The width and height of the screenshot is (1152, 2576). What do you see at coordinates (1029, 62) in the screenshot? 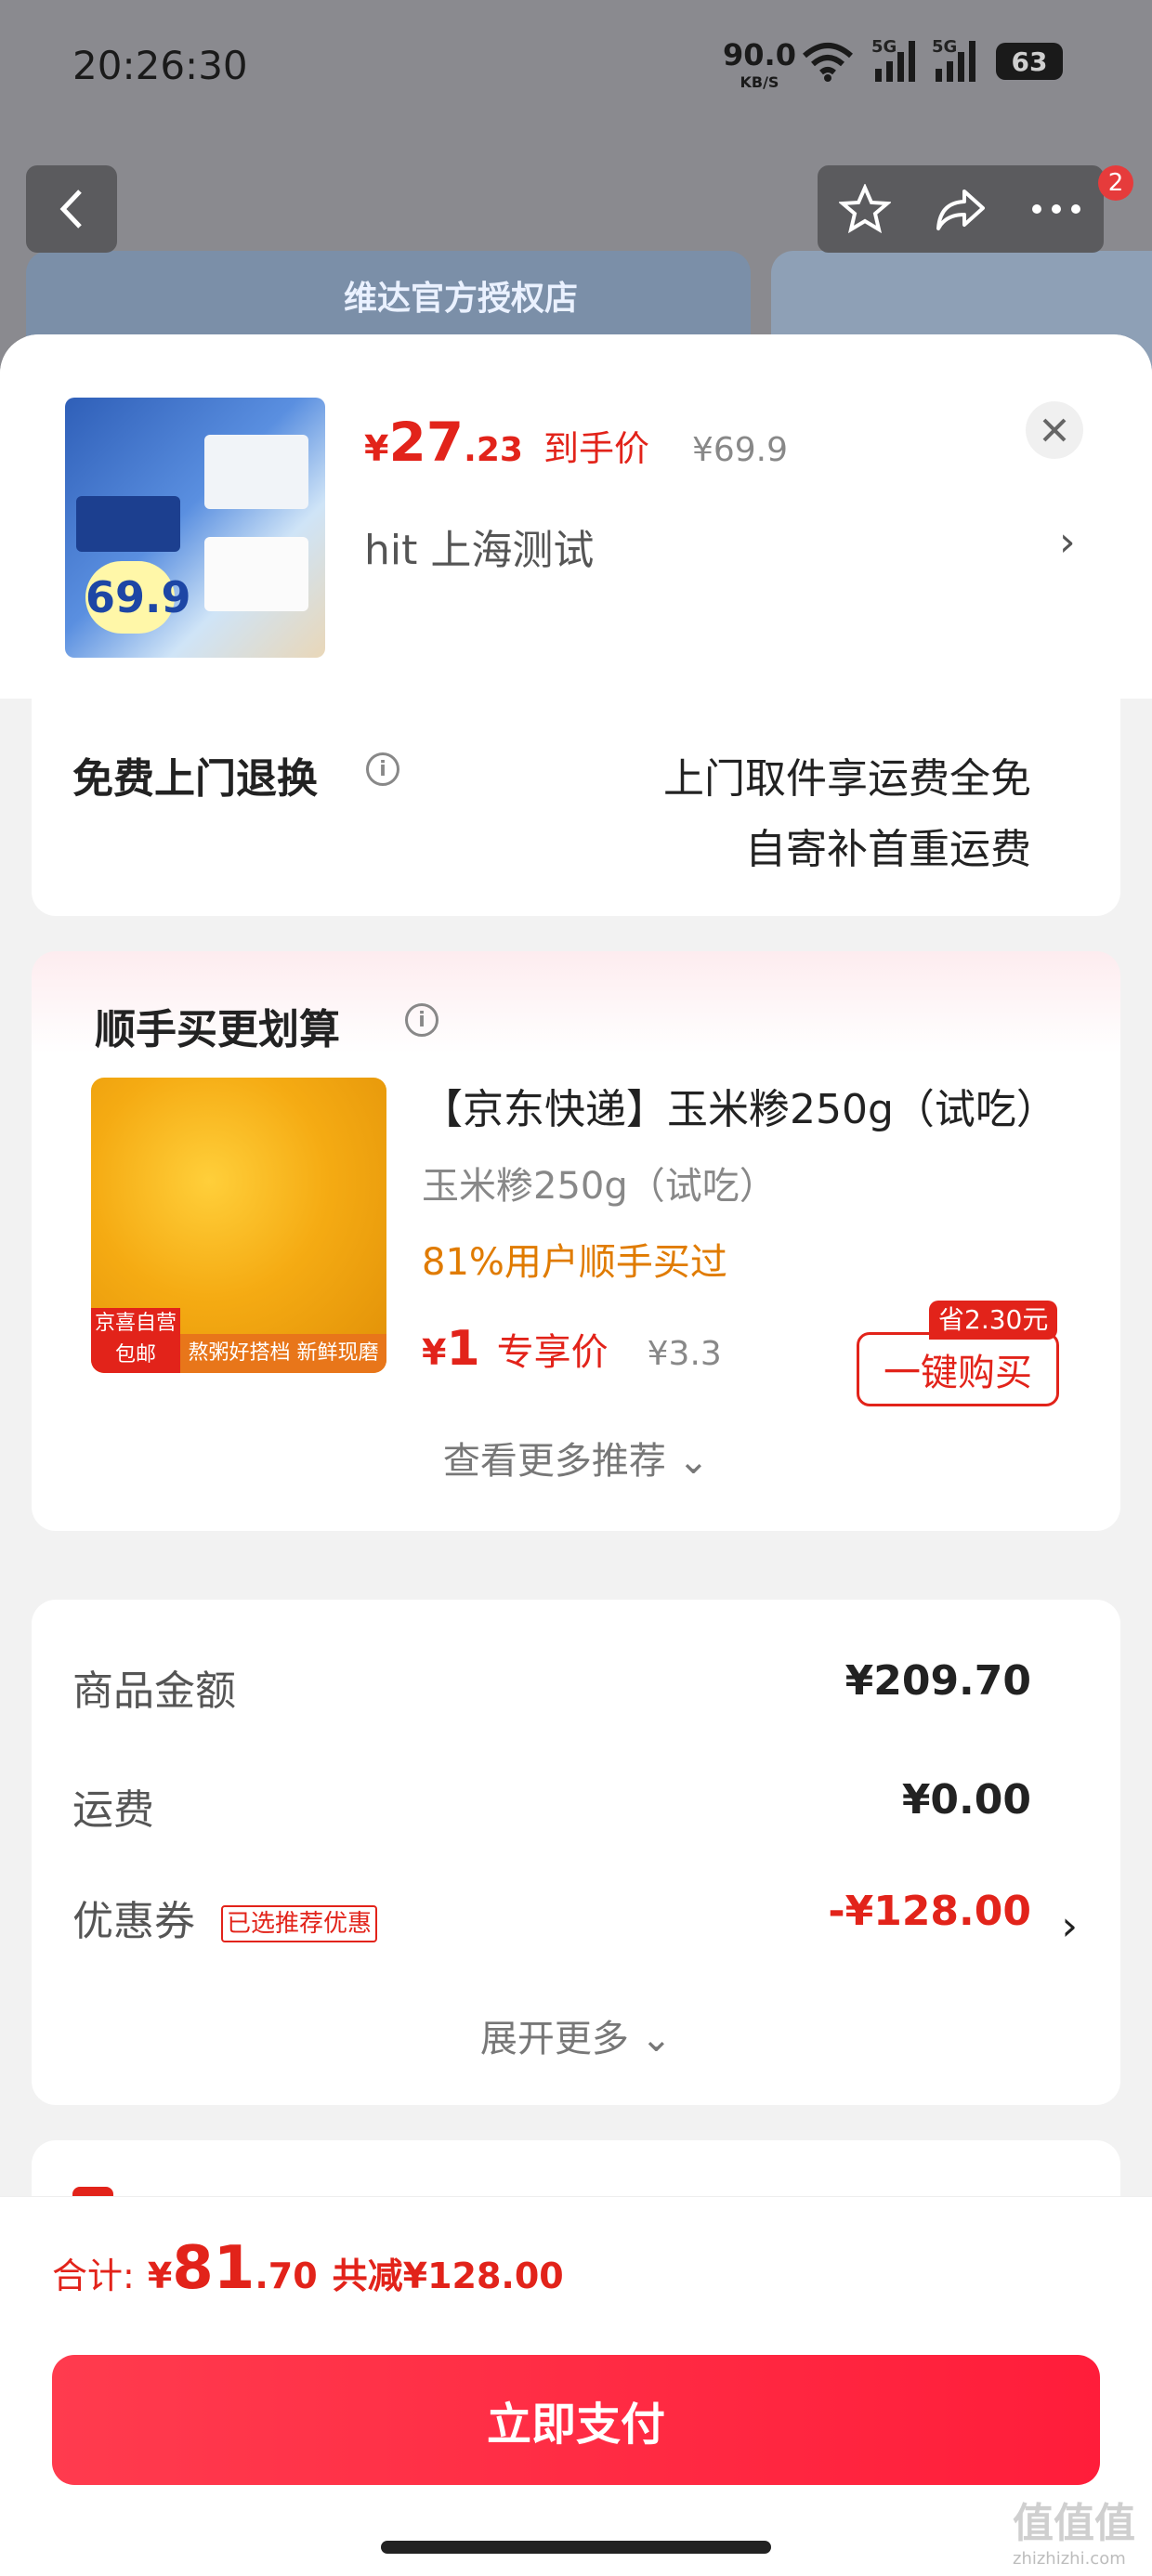
I see `battery-icon: 63` at bounding box center [1029, 62].